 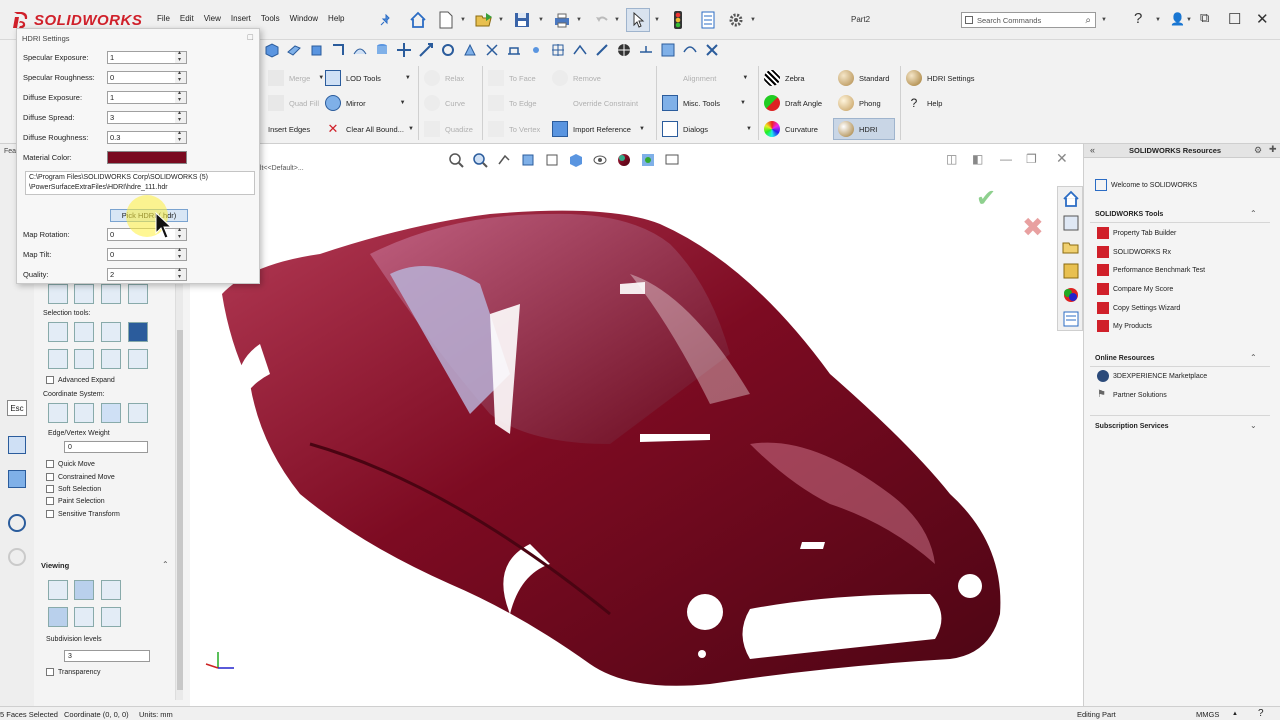 I want to click on cmd-insert-edges: Insert Edges, so click(x=289, y=129).